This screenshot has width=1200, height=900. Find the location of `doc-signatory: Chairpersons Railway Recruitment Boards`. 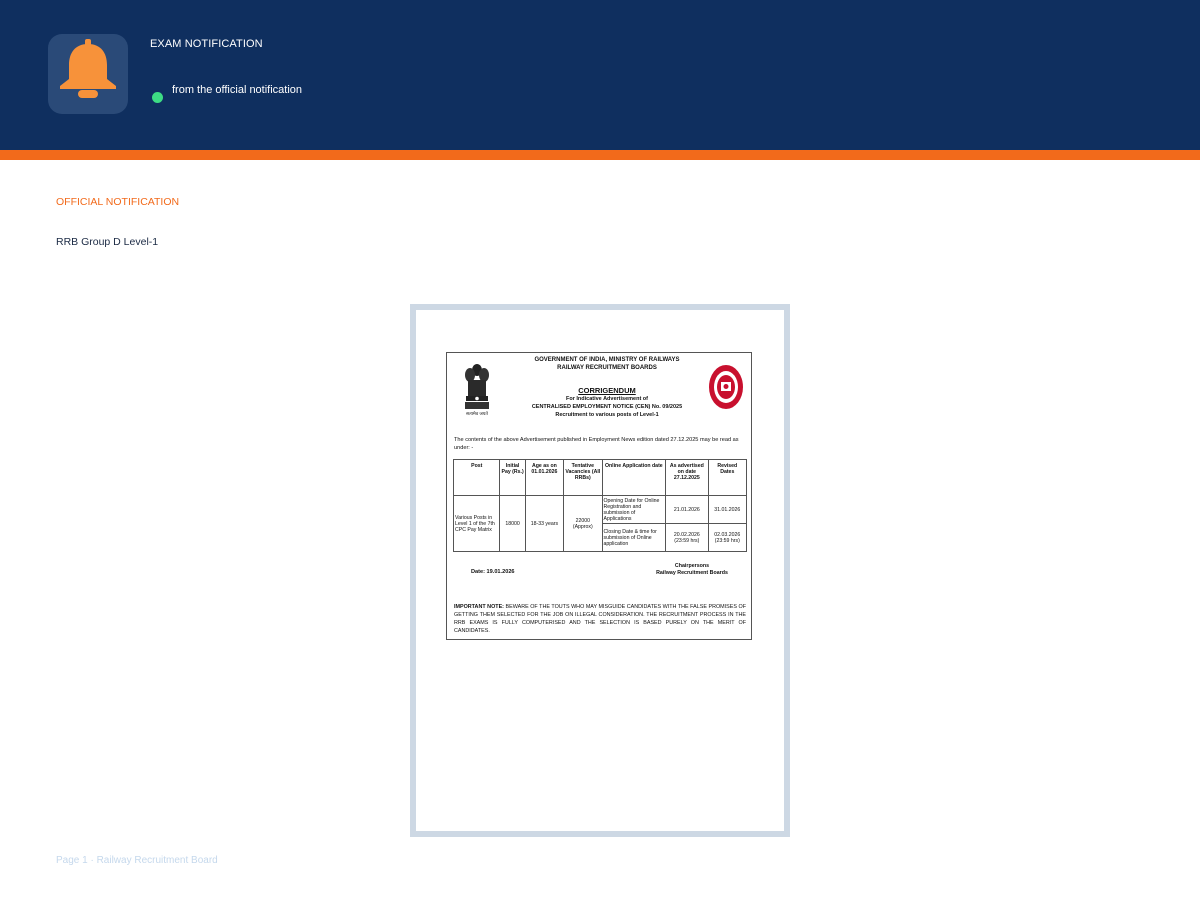

doc-signatory: Chairpersons Railway Recruitment Boards is located at coordinates (692, 570).